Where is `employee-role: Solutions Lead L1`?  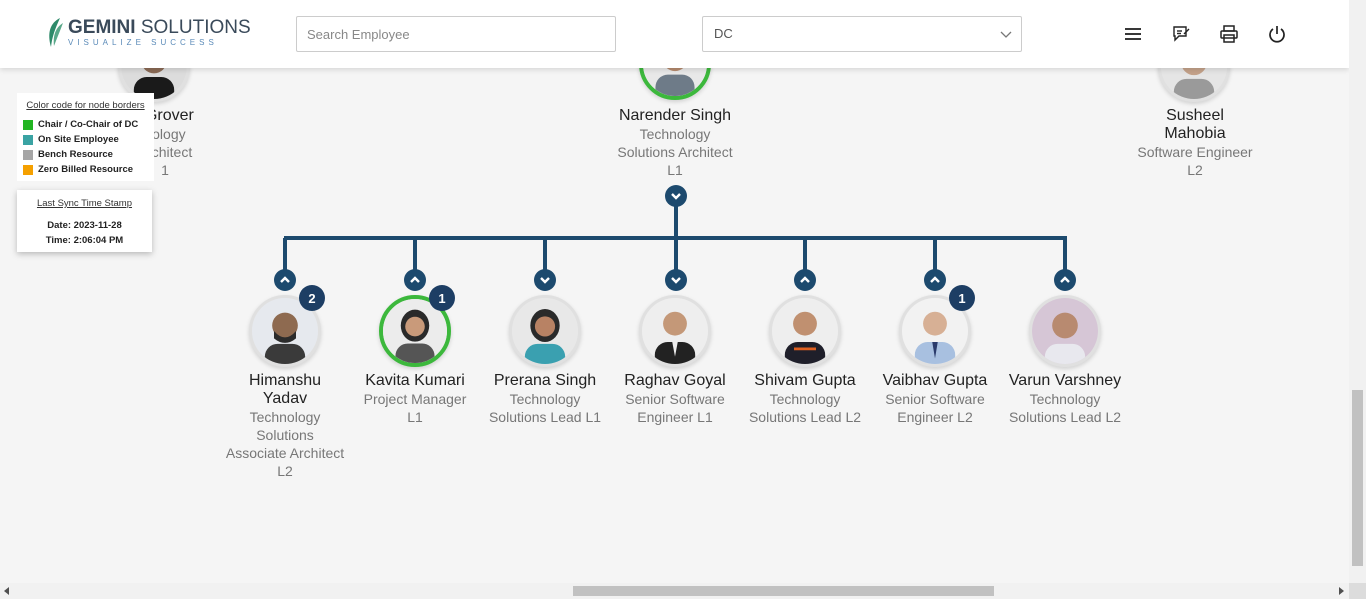 employee-role: Solutions Lead L1 is located at coordinates (545, 417).